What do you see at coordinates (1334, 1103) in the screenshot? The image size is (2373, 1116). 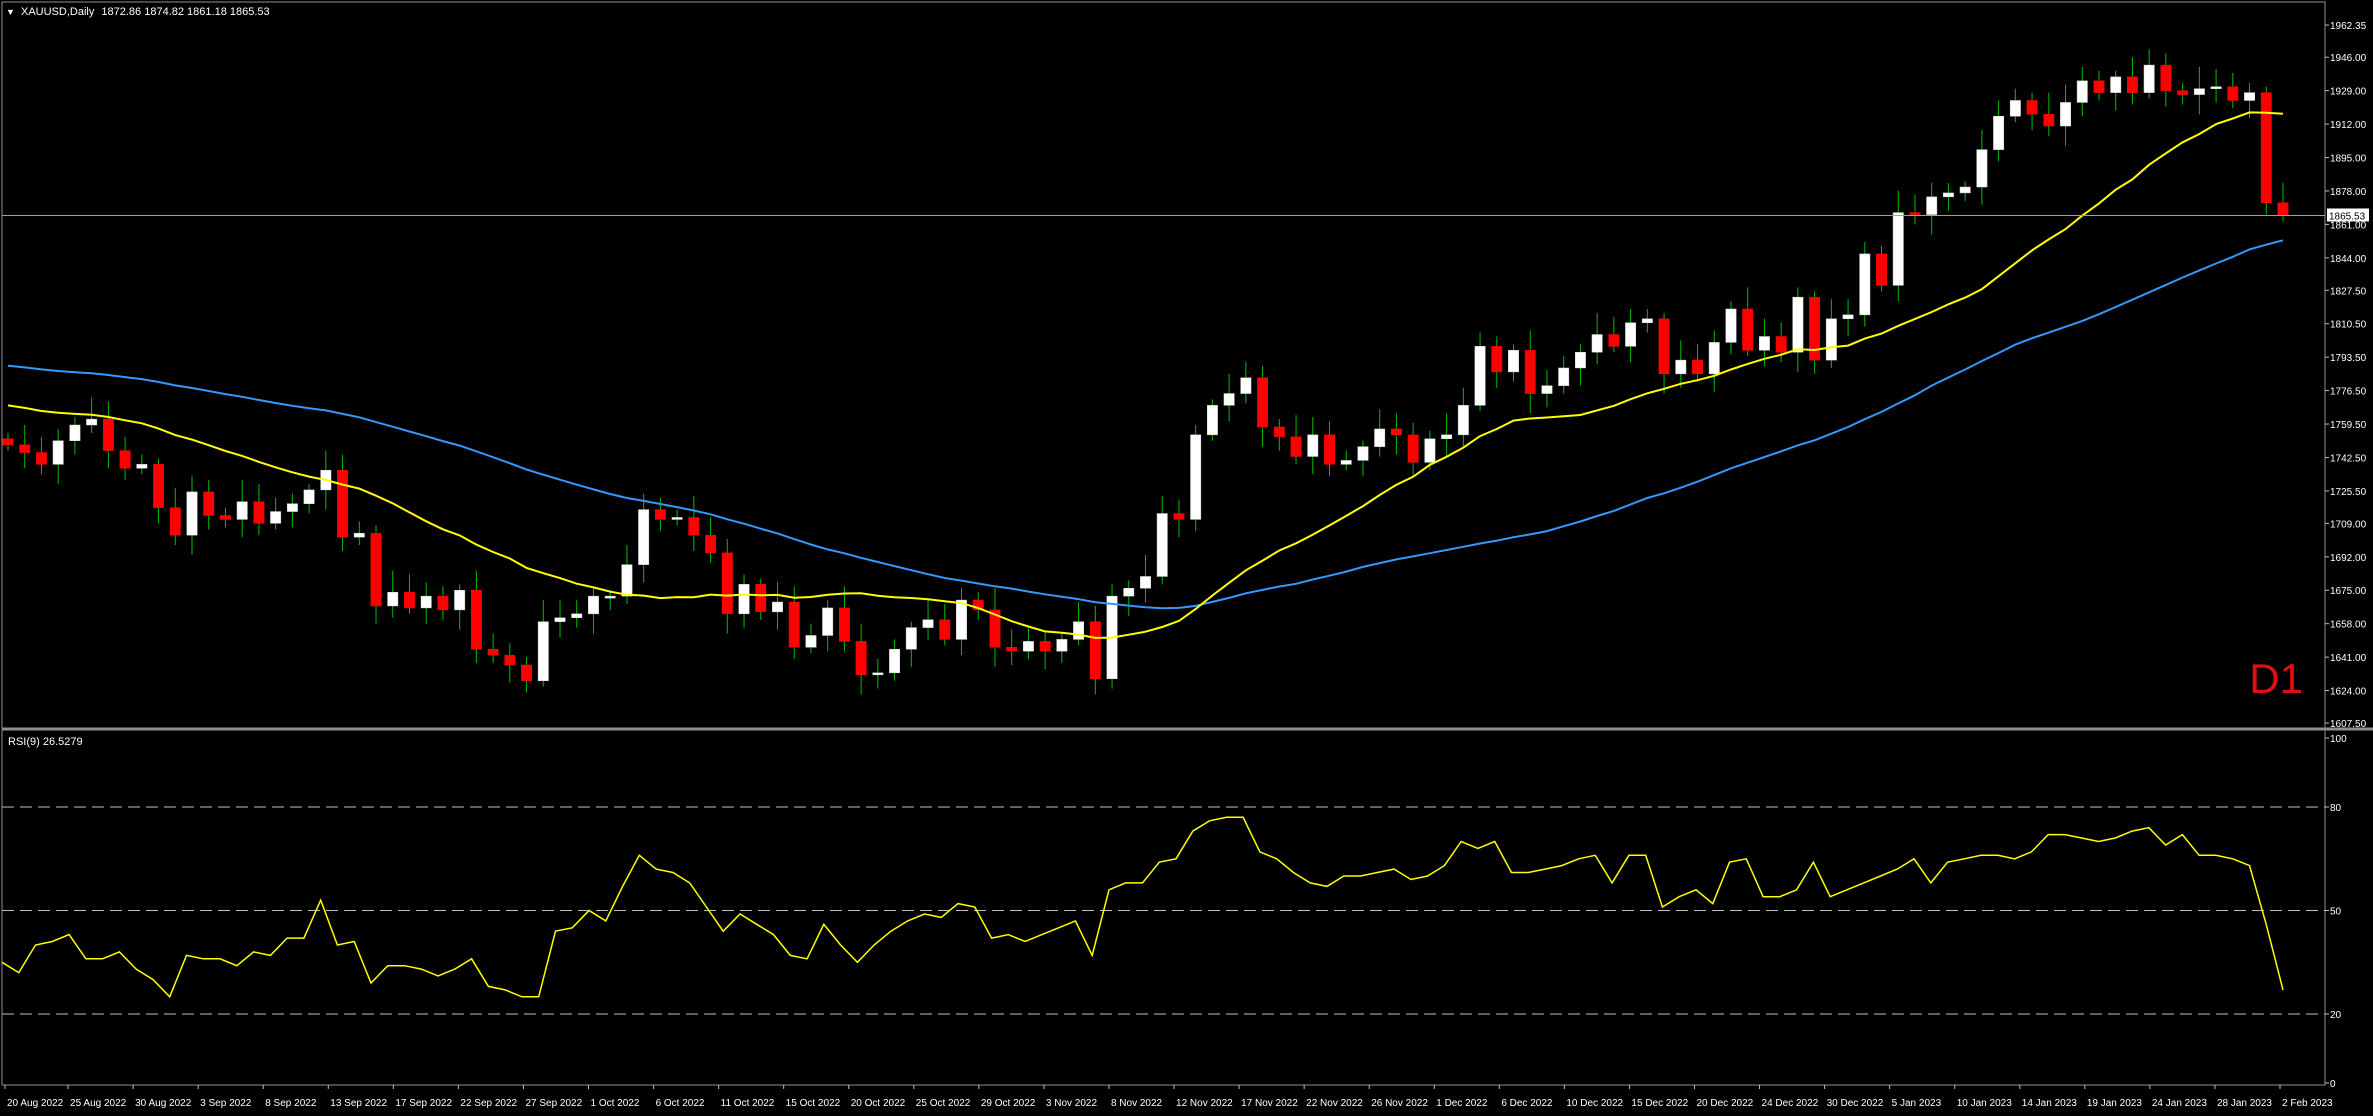 I see `time-tick-label: 22 Nov 2022` at bounding box center [1334, 1103].